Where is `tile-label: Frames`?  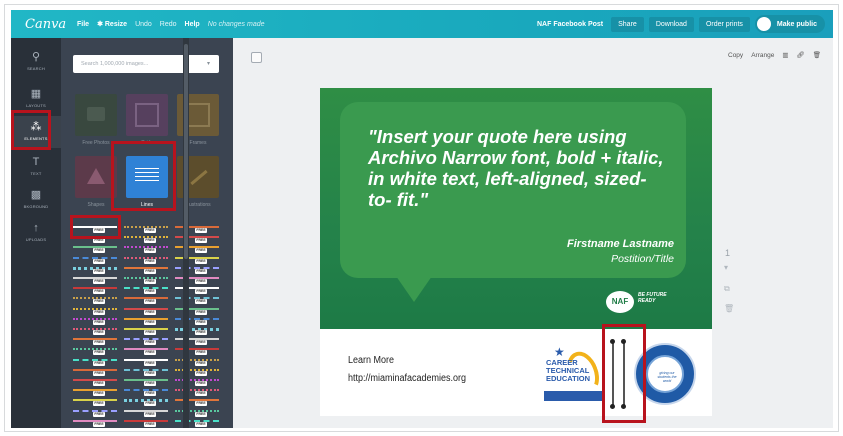
tile-label: Frames is located at coordinates (198, 143).